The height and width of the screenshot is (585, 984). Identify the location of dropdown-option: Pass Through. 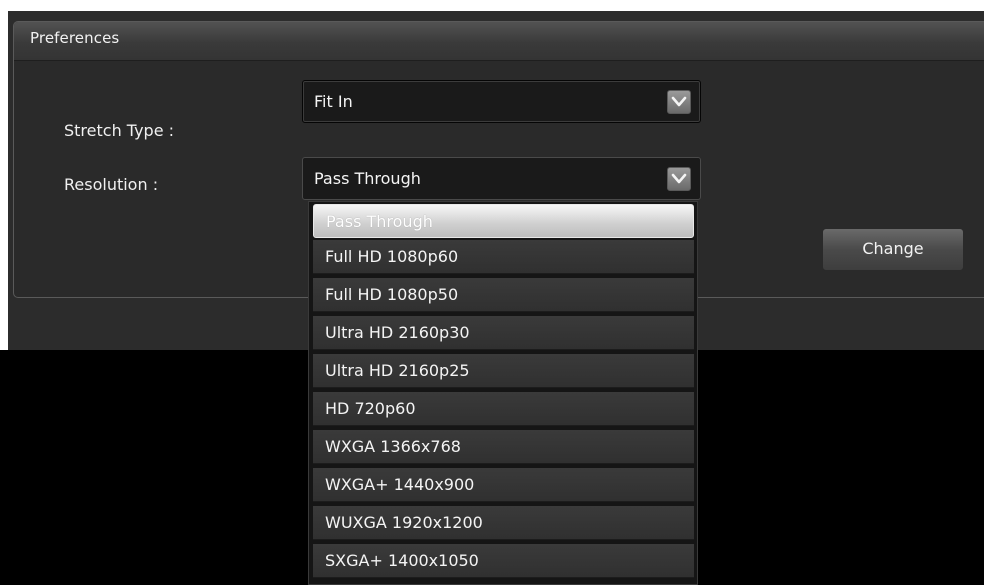
(503, 221).